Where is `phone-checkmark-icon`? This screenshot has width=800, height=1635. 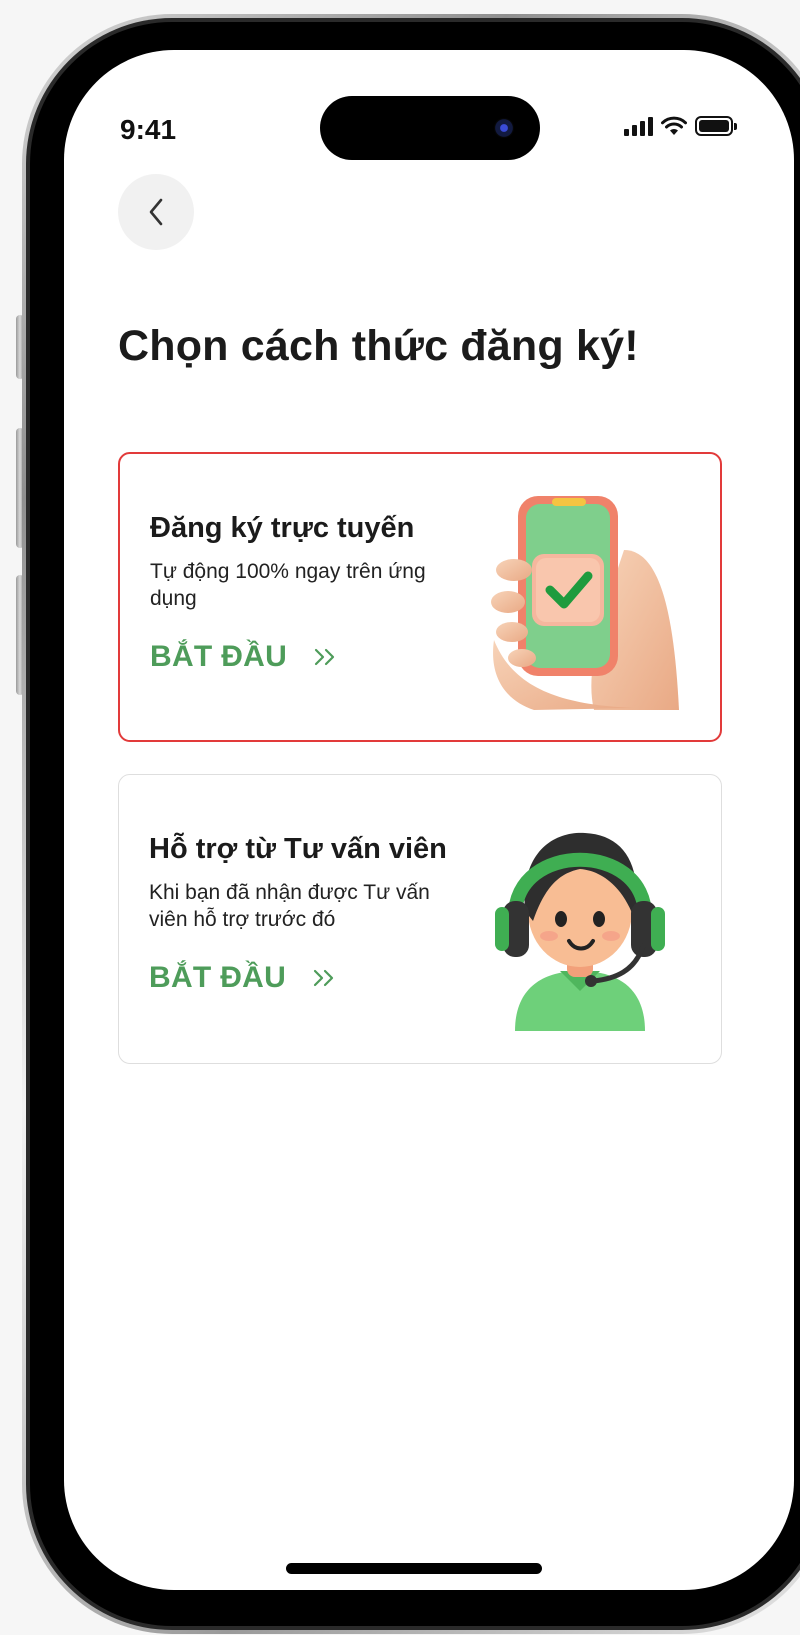
phone-checkmark-icon is located at coordinates (585, 603).